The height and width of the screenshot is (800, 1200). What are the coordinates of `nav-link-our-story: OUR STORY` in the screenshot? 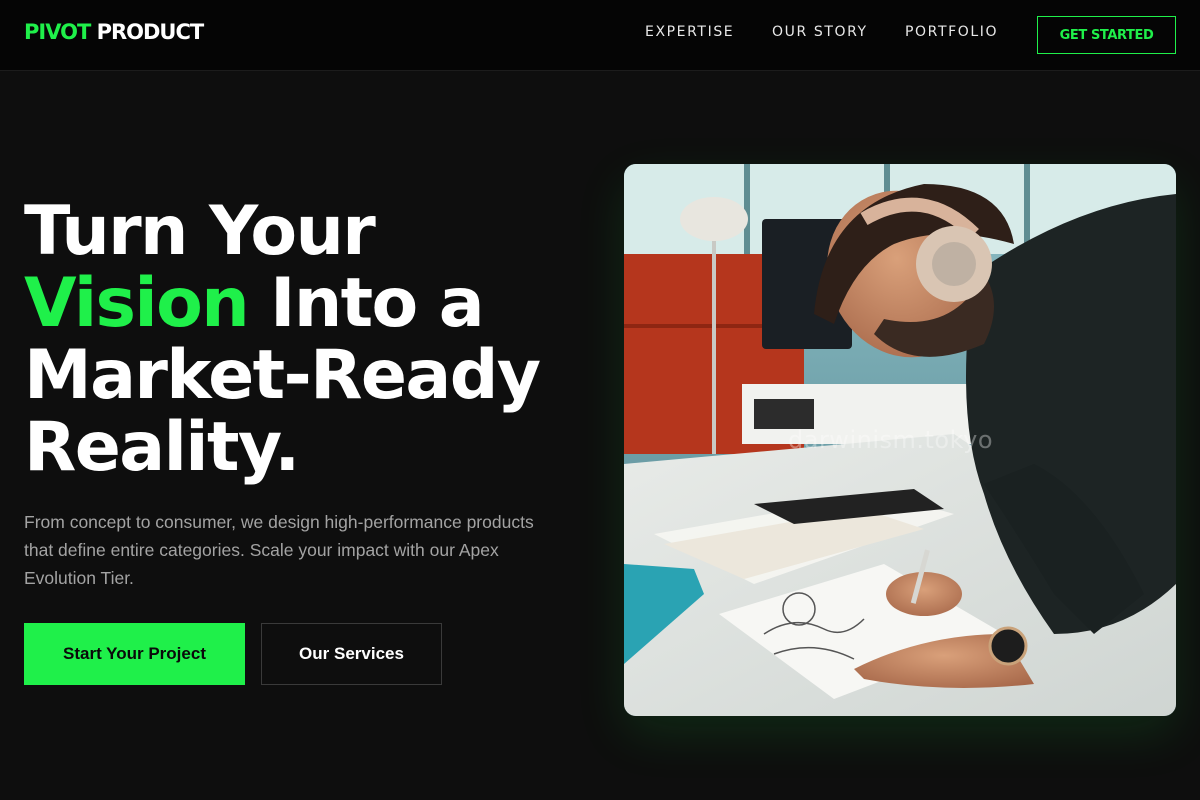 It's located at (820, 32).